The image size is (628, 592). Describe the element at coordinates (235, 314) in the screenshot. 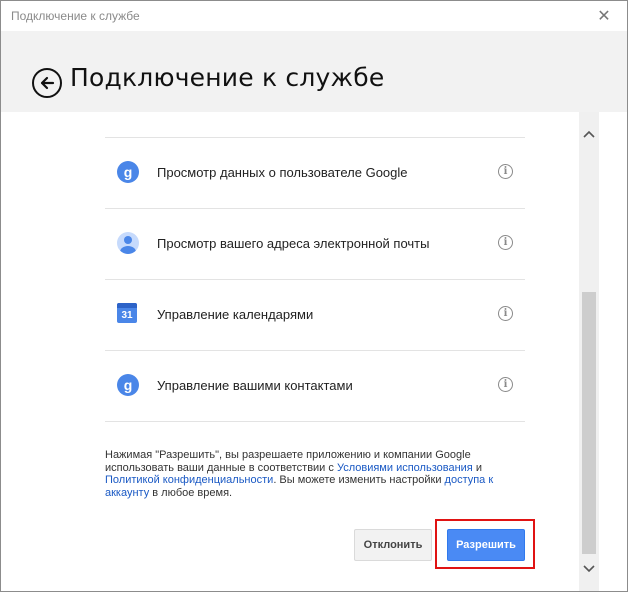

I see `permission-label: Управление календарями` at that location.